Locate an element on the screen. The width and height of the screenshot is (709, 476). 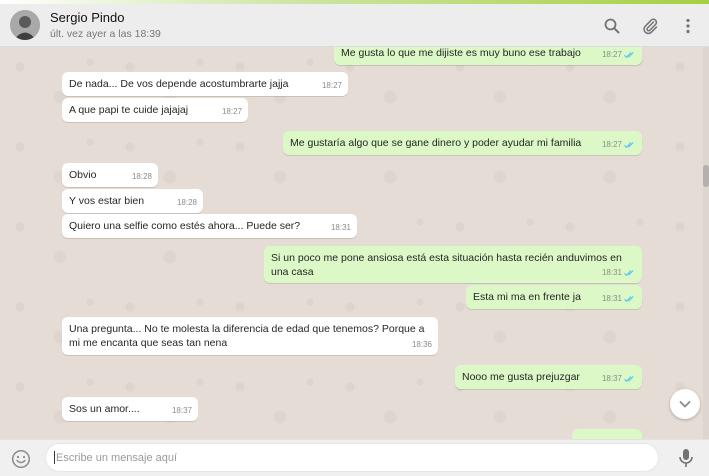
message-incoming: Y vos estar bien 18:28 is located at coordinates (132, 201).